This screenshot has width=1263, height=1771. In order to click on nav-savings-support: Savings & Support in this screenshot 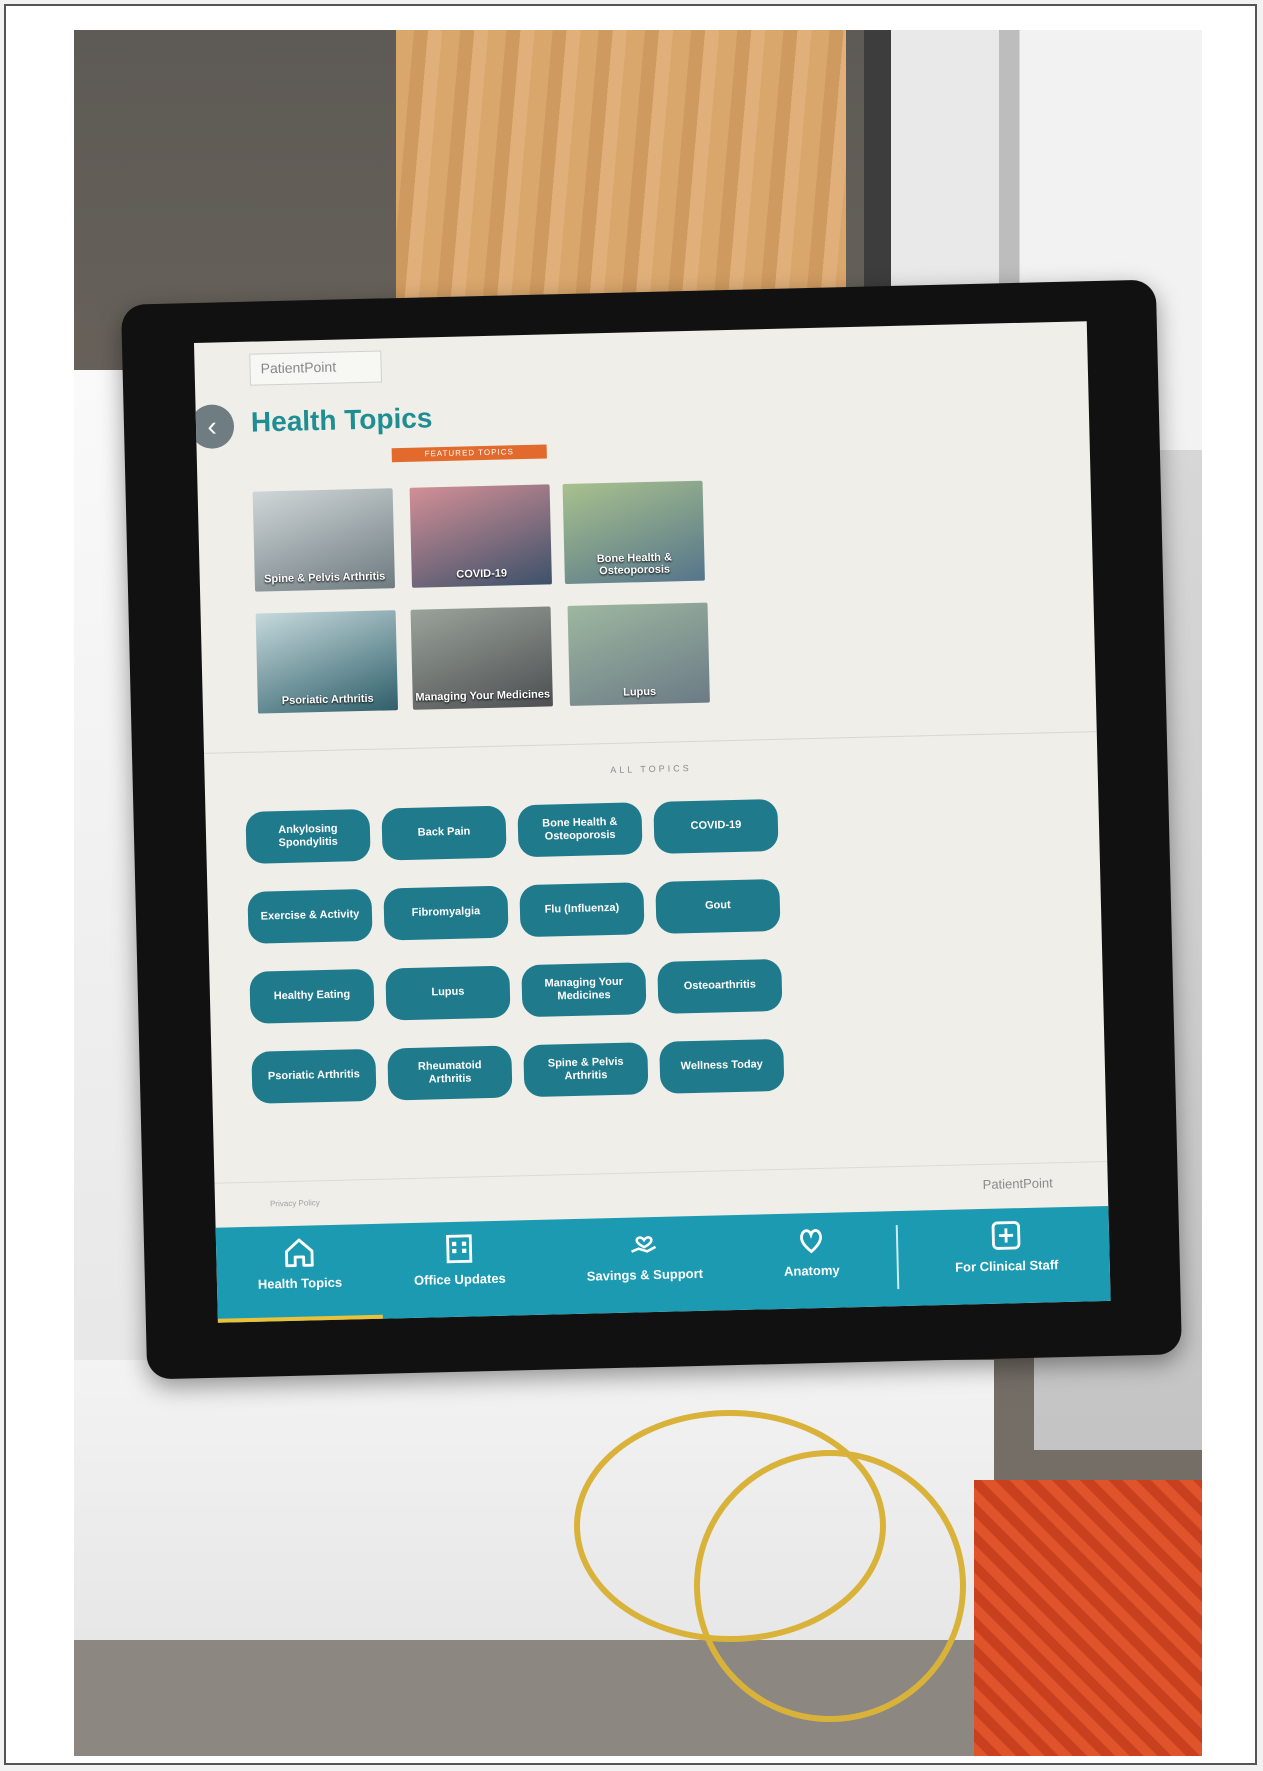, I will do `click(645, 1265)`.